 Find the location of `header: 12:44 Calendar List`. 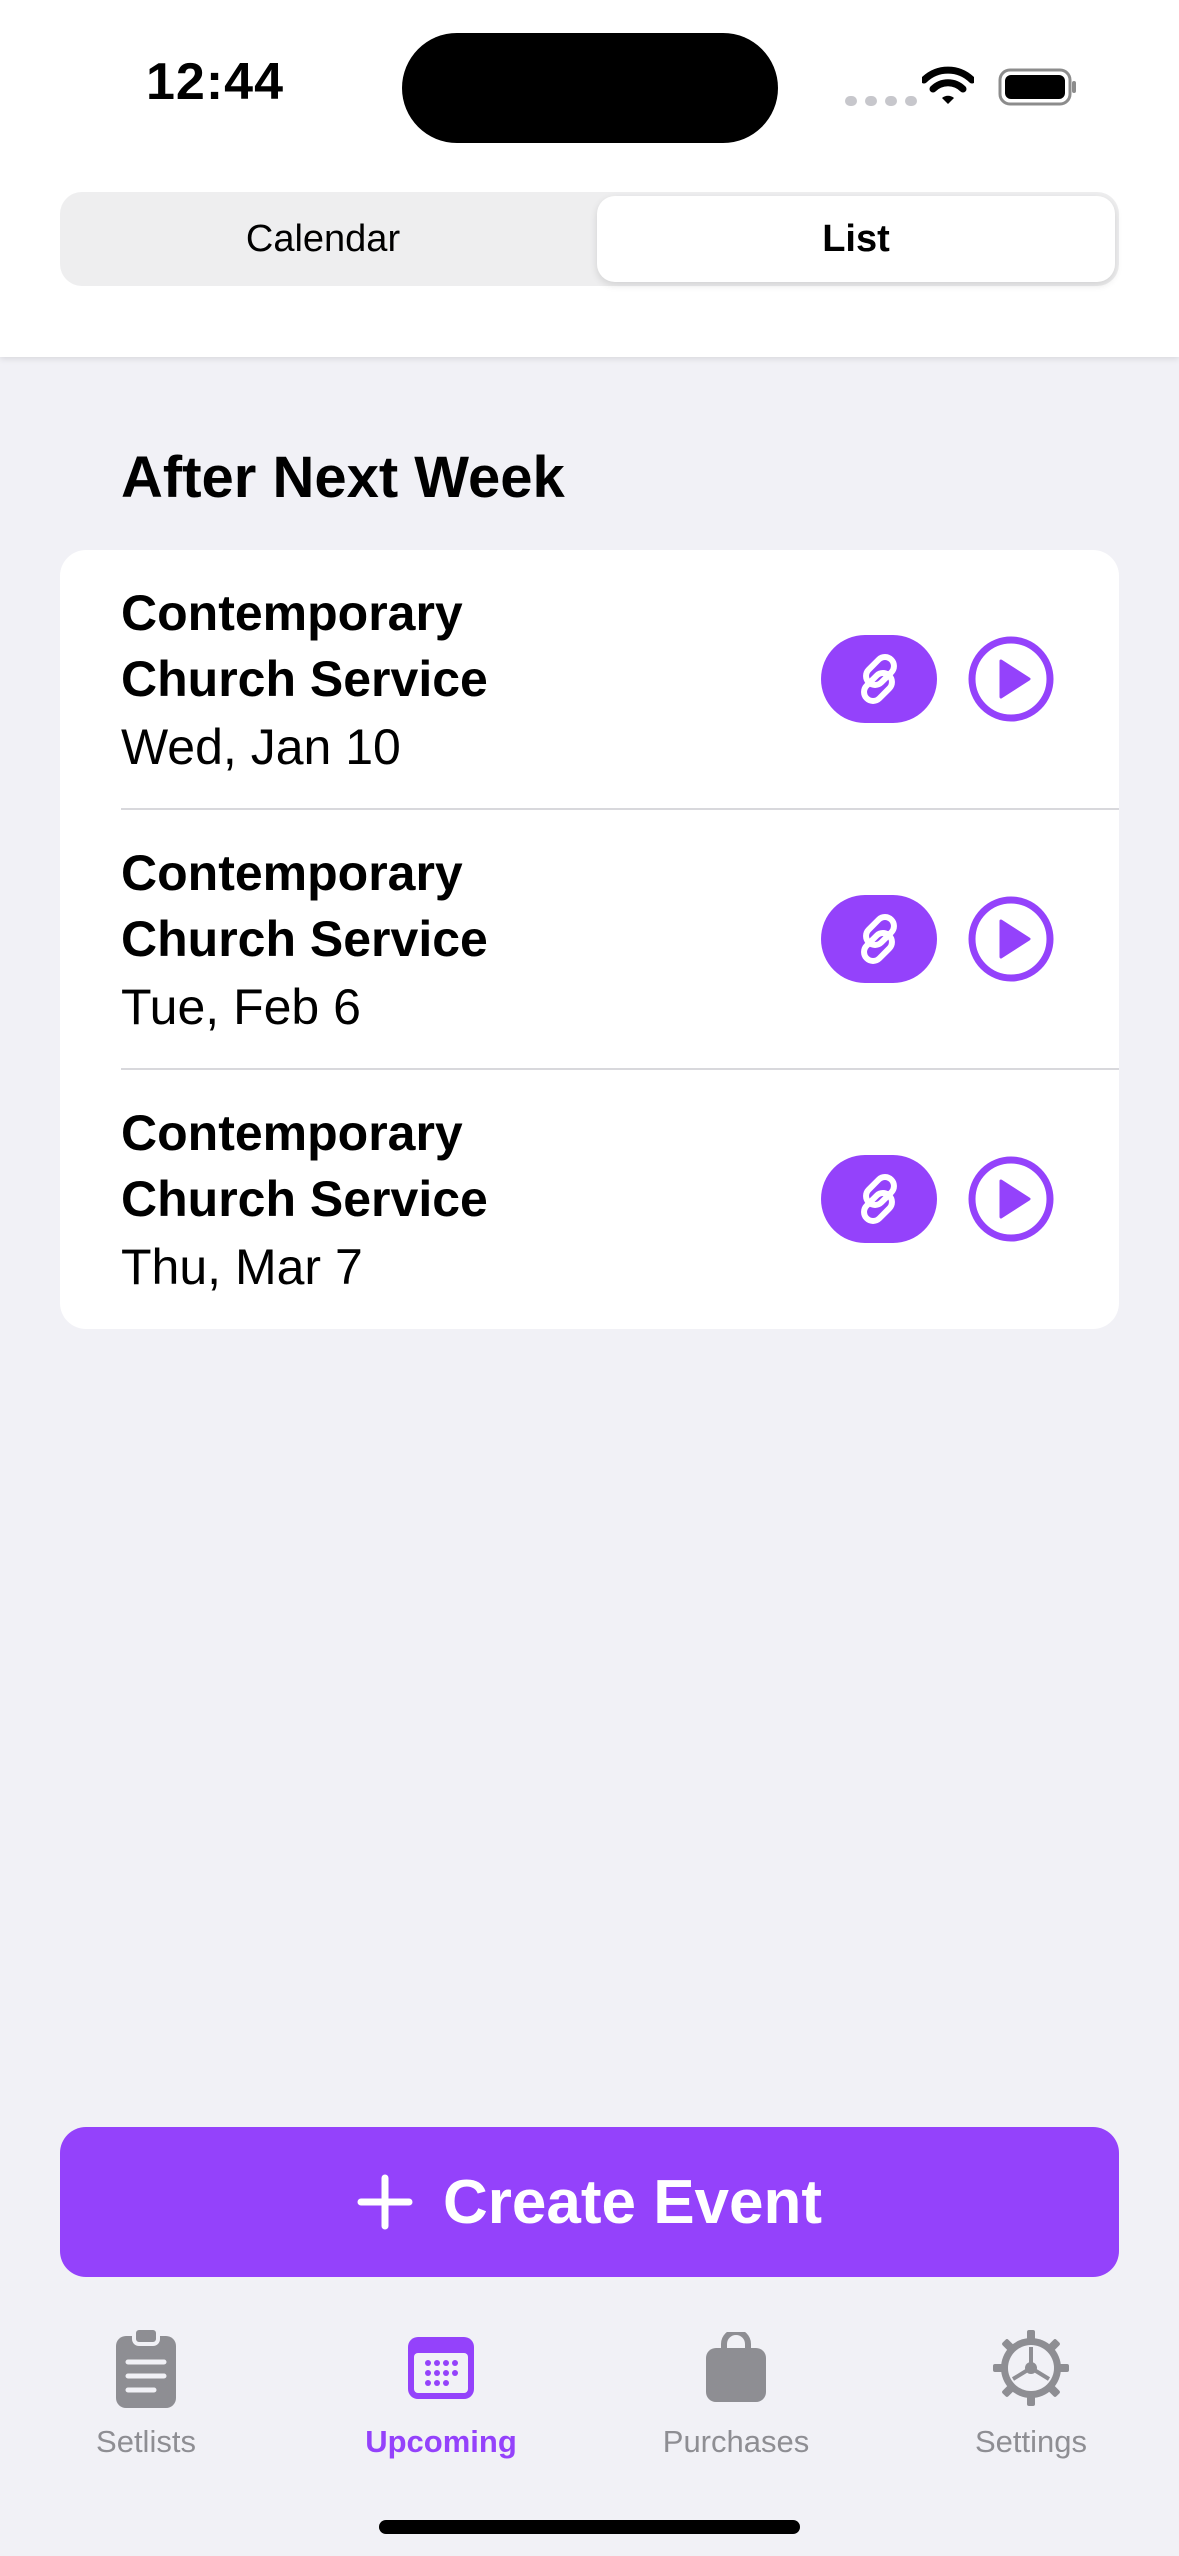

header: 12:44 Calendar List is located at coordinates (589, 178).